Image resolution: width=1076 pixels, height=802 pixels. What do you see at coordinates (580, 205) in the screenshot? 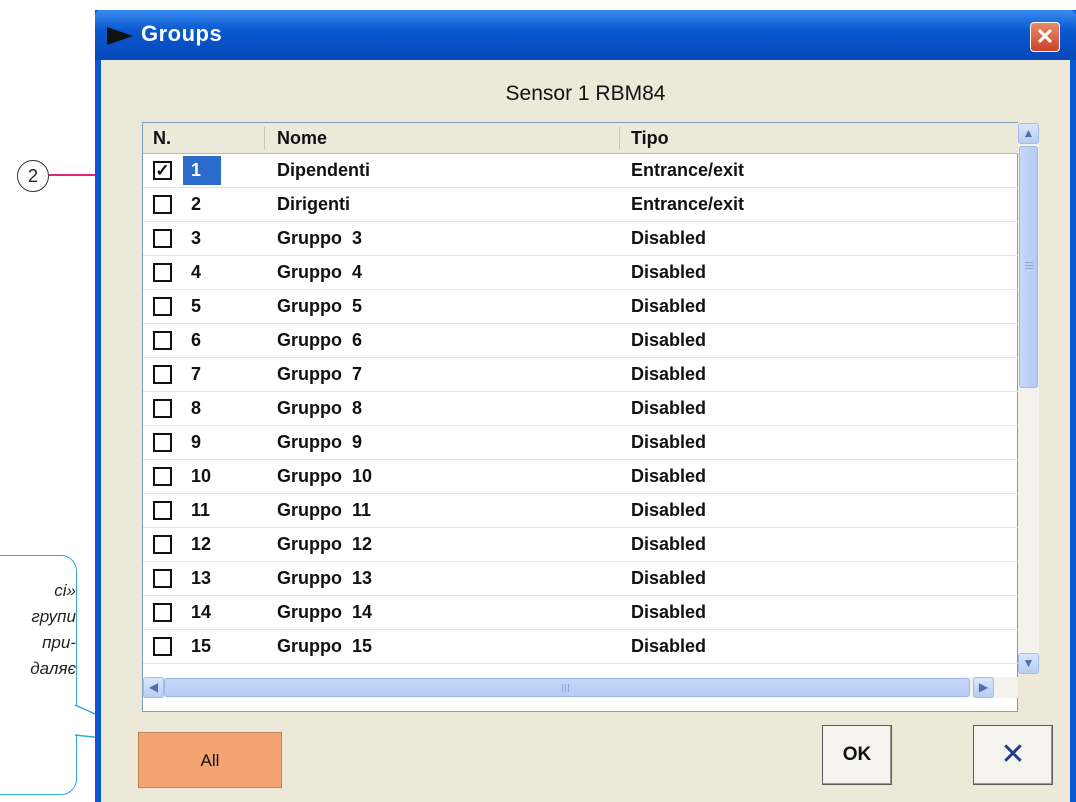
I see `list-row: 2 Dirigenti Entrance/exit` at bounding box center [580, 205].